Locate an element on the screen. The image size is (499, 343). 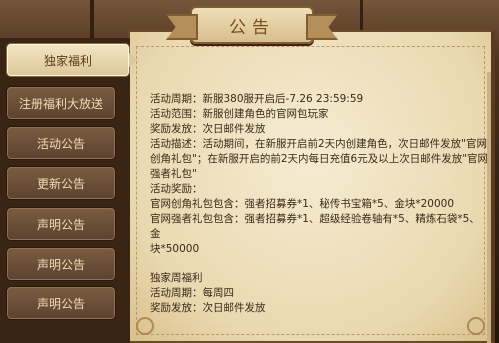
page-title: 公告 is located at coordinates (252, 25).